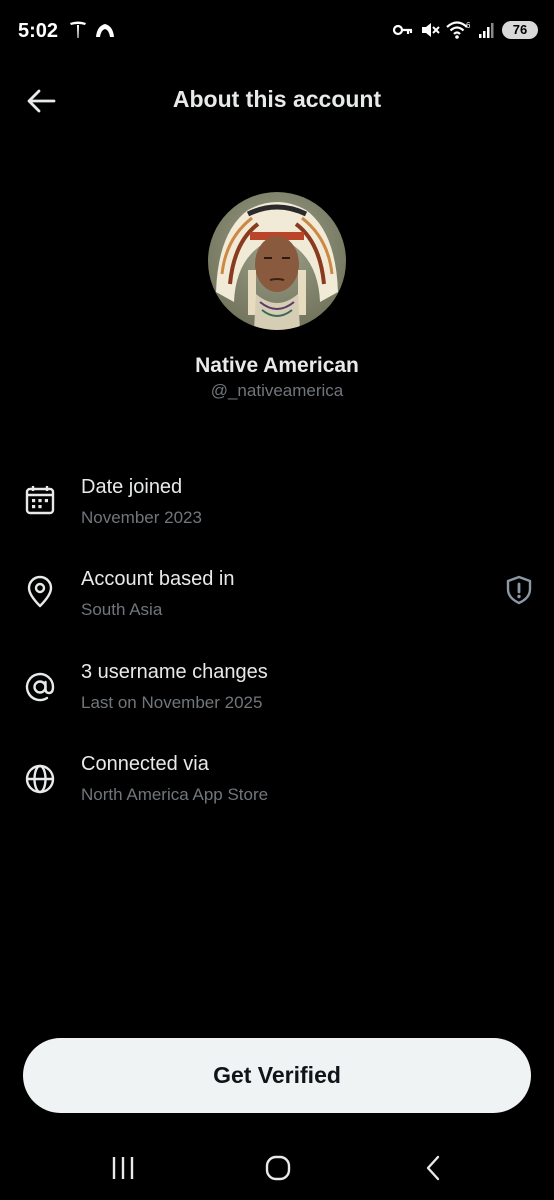 This screenshot has width=554, height=1200. Describe the element at coordinates (174, 672) in the screenshot. I see `row-title: 3 username changes` at that location.